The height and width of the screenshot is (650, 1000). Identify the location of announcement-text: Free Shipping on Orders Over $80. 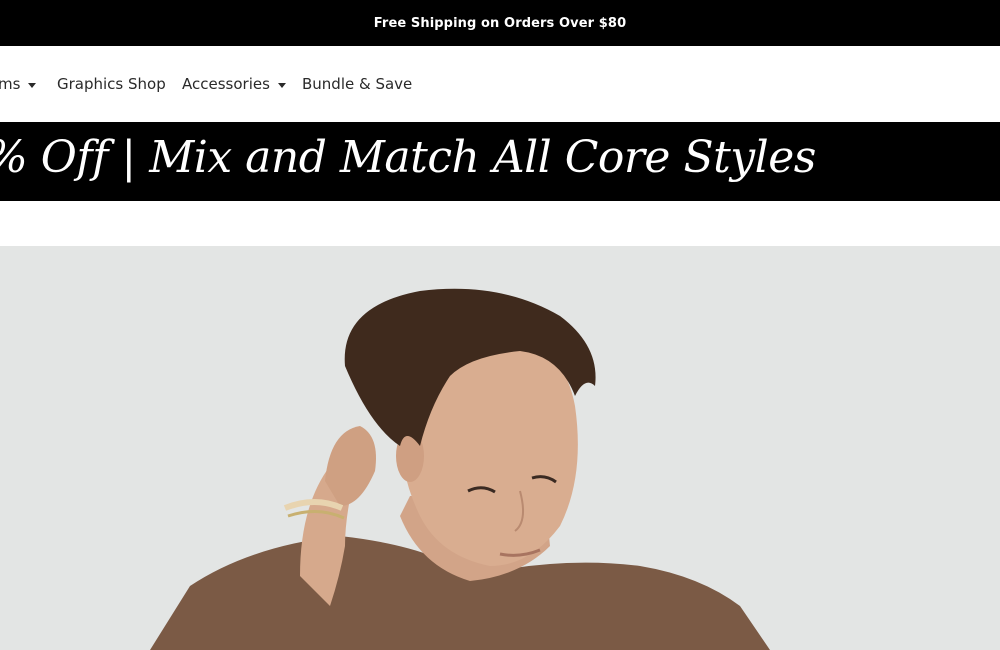
(500, 23).